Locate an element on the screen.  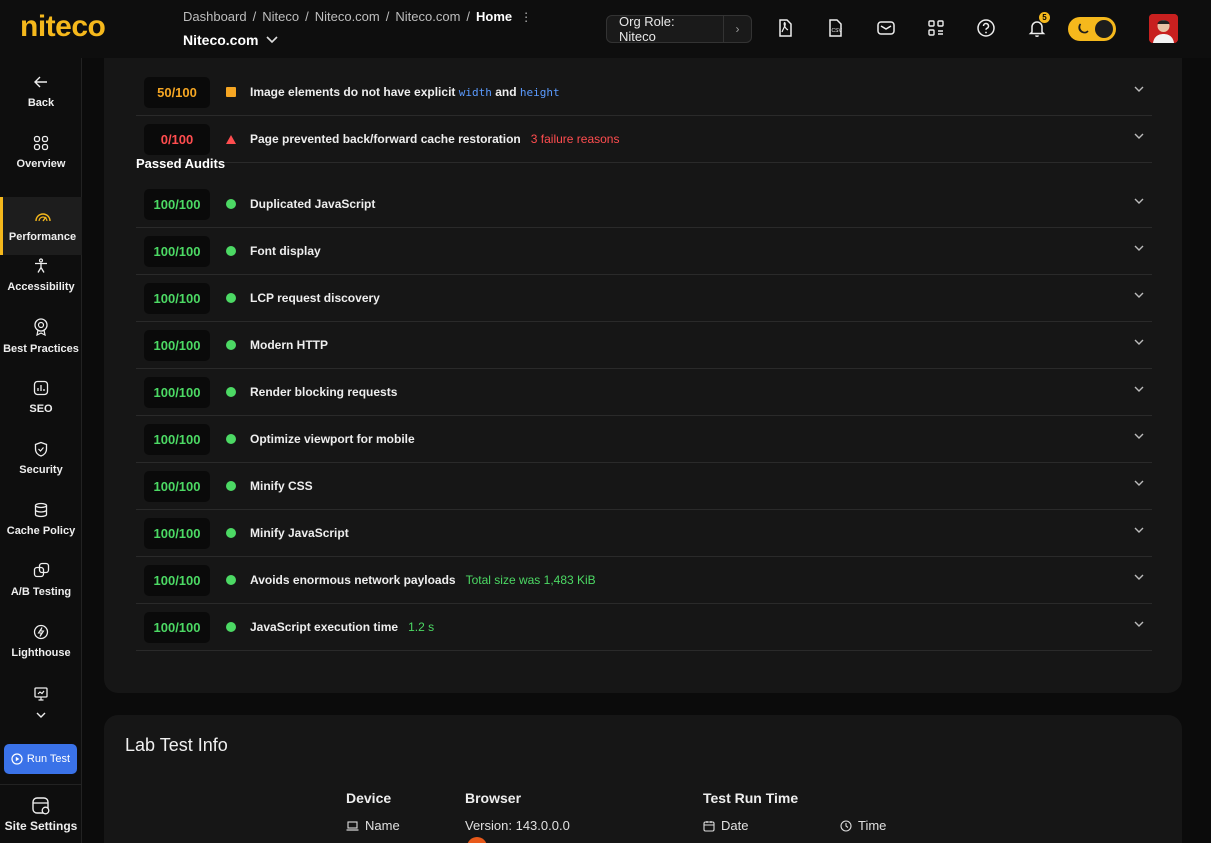
more-vertical-icon: ⋮ is located at coordinates (526, 17).